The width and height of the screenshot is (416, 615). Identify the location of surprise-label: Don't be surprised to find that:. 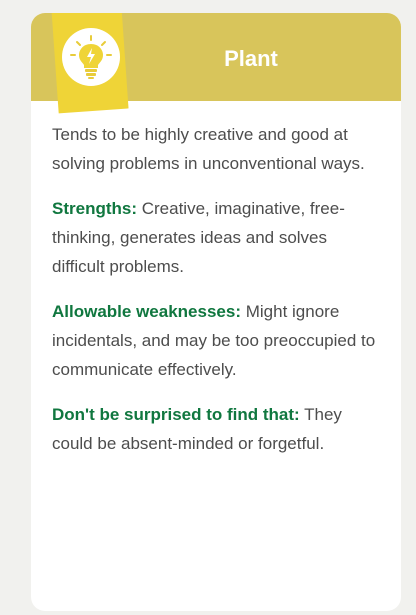
(176, 414).